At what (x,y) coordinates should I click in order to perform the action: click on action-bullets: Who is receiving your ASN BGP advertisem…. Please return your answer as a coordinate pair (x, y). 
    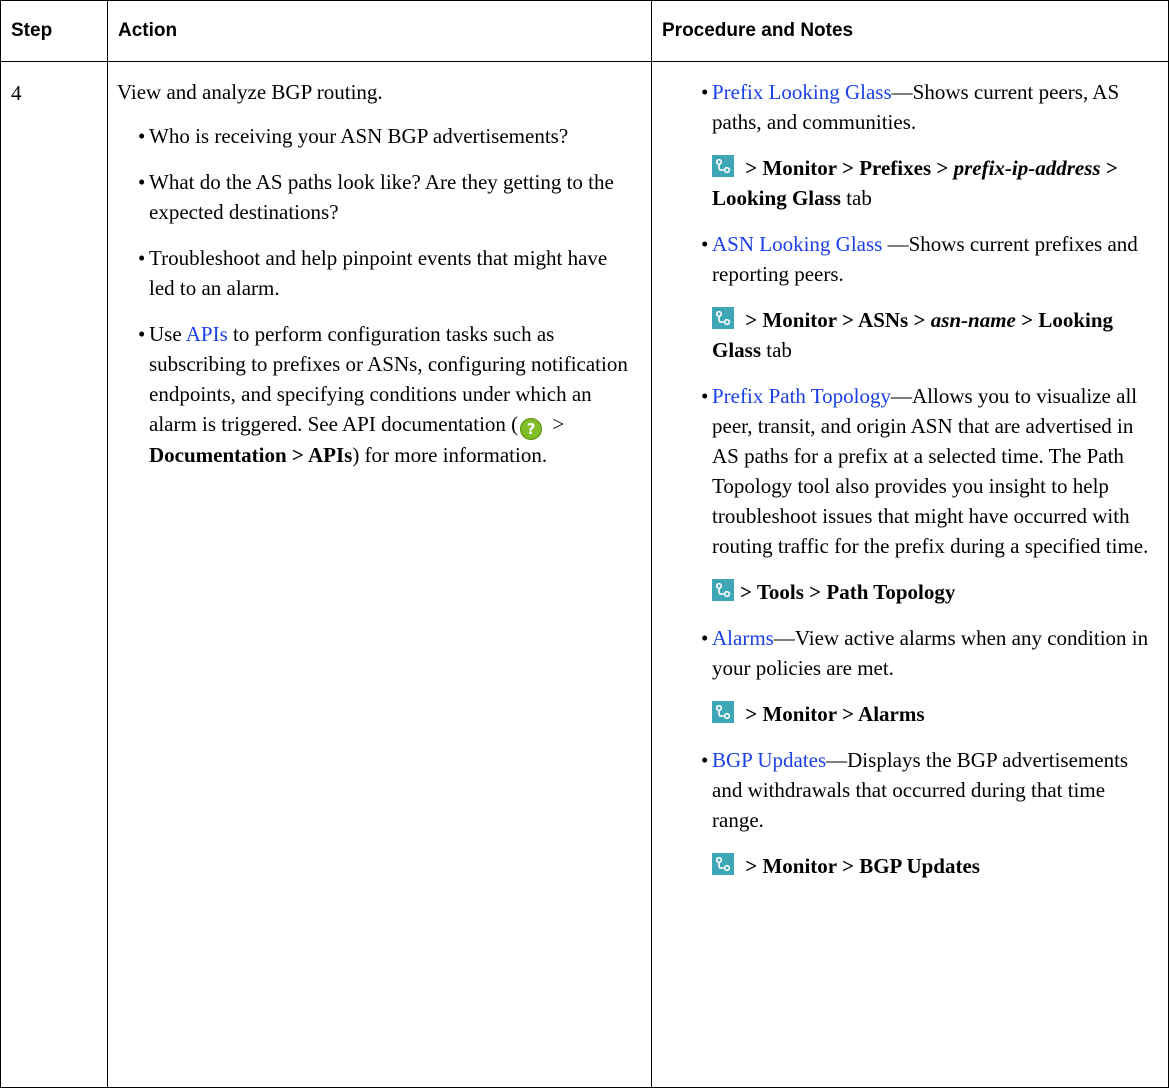
    Looking at the image, I should click on (377, 295).